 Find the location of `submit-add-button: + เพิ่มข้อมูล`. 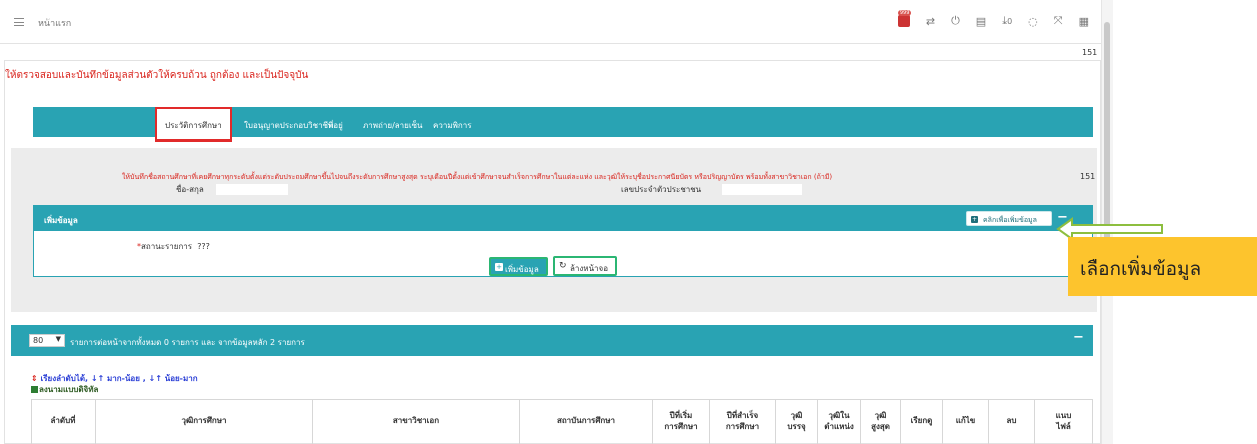

submit-add-button: + เพิ่มข้อมูล is located at coordinates (518, 266).